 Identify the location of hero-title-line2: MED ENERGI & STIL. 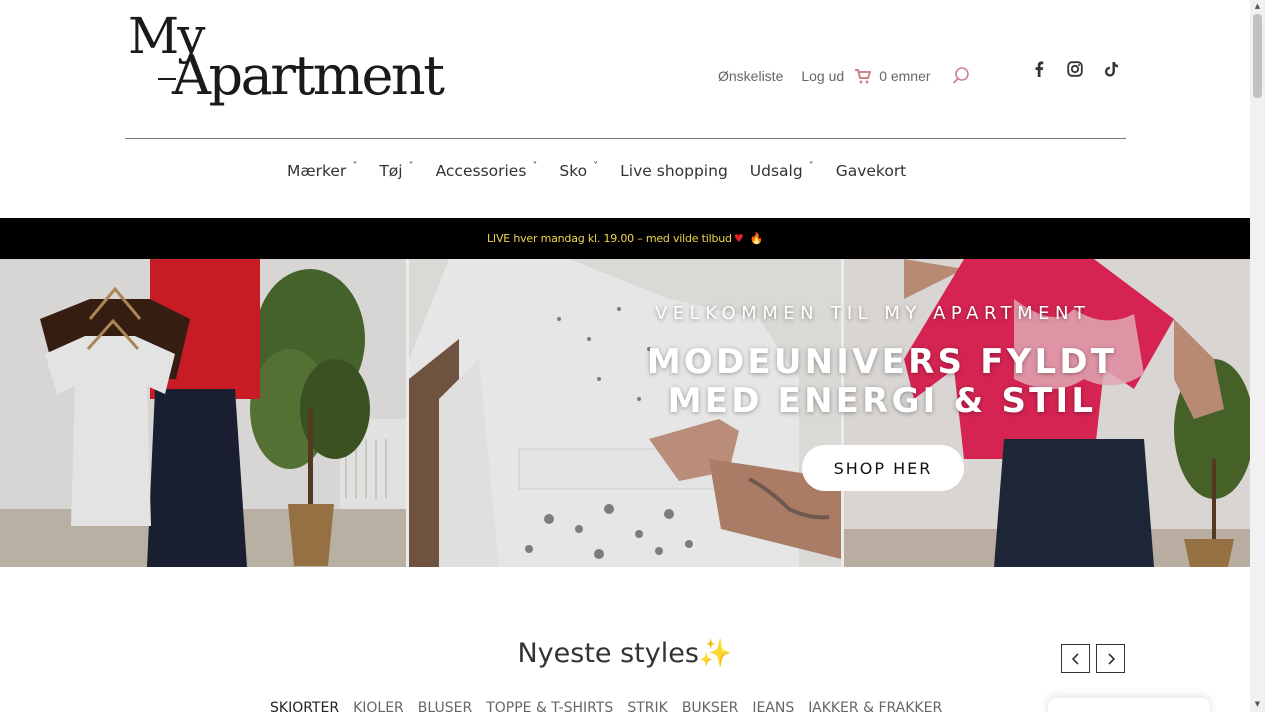
(882, 401).